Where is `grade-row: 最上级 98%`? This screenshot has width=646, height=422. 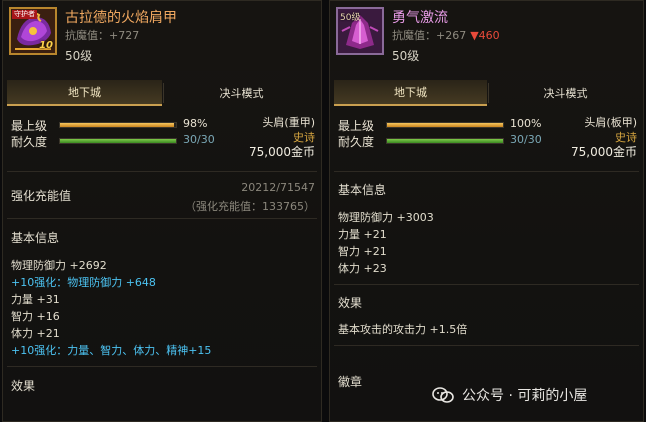
grade-row: 最上级 98% is located at coordinates (121, 125).